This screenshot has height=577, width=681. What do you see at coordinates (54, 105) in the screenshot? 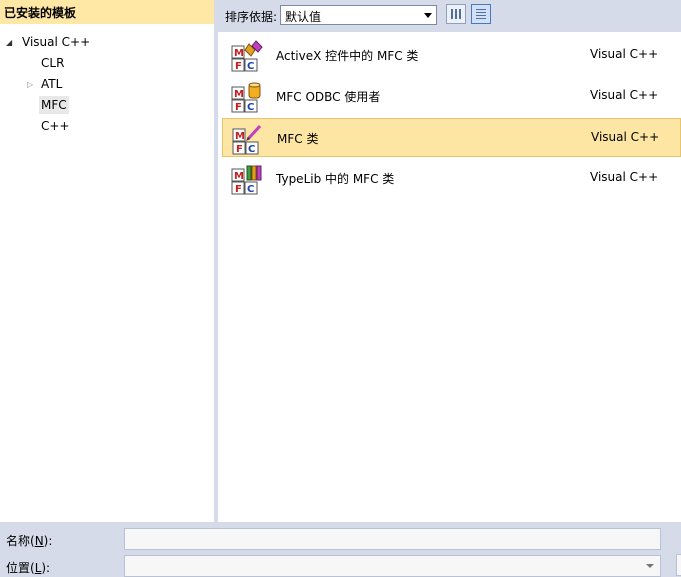
I see `tree-item-label: MFC` at bounding box center [54, 105].